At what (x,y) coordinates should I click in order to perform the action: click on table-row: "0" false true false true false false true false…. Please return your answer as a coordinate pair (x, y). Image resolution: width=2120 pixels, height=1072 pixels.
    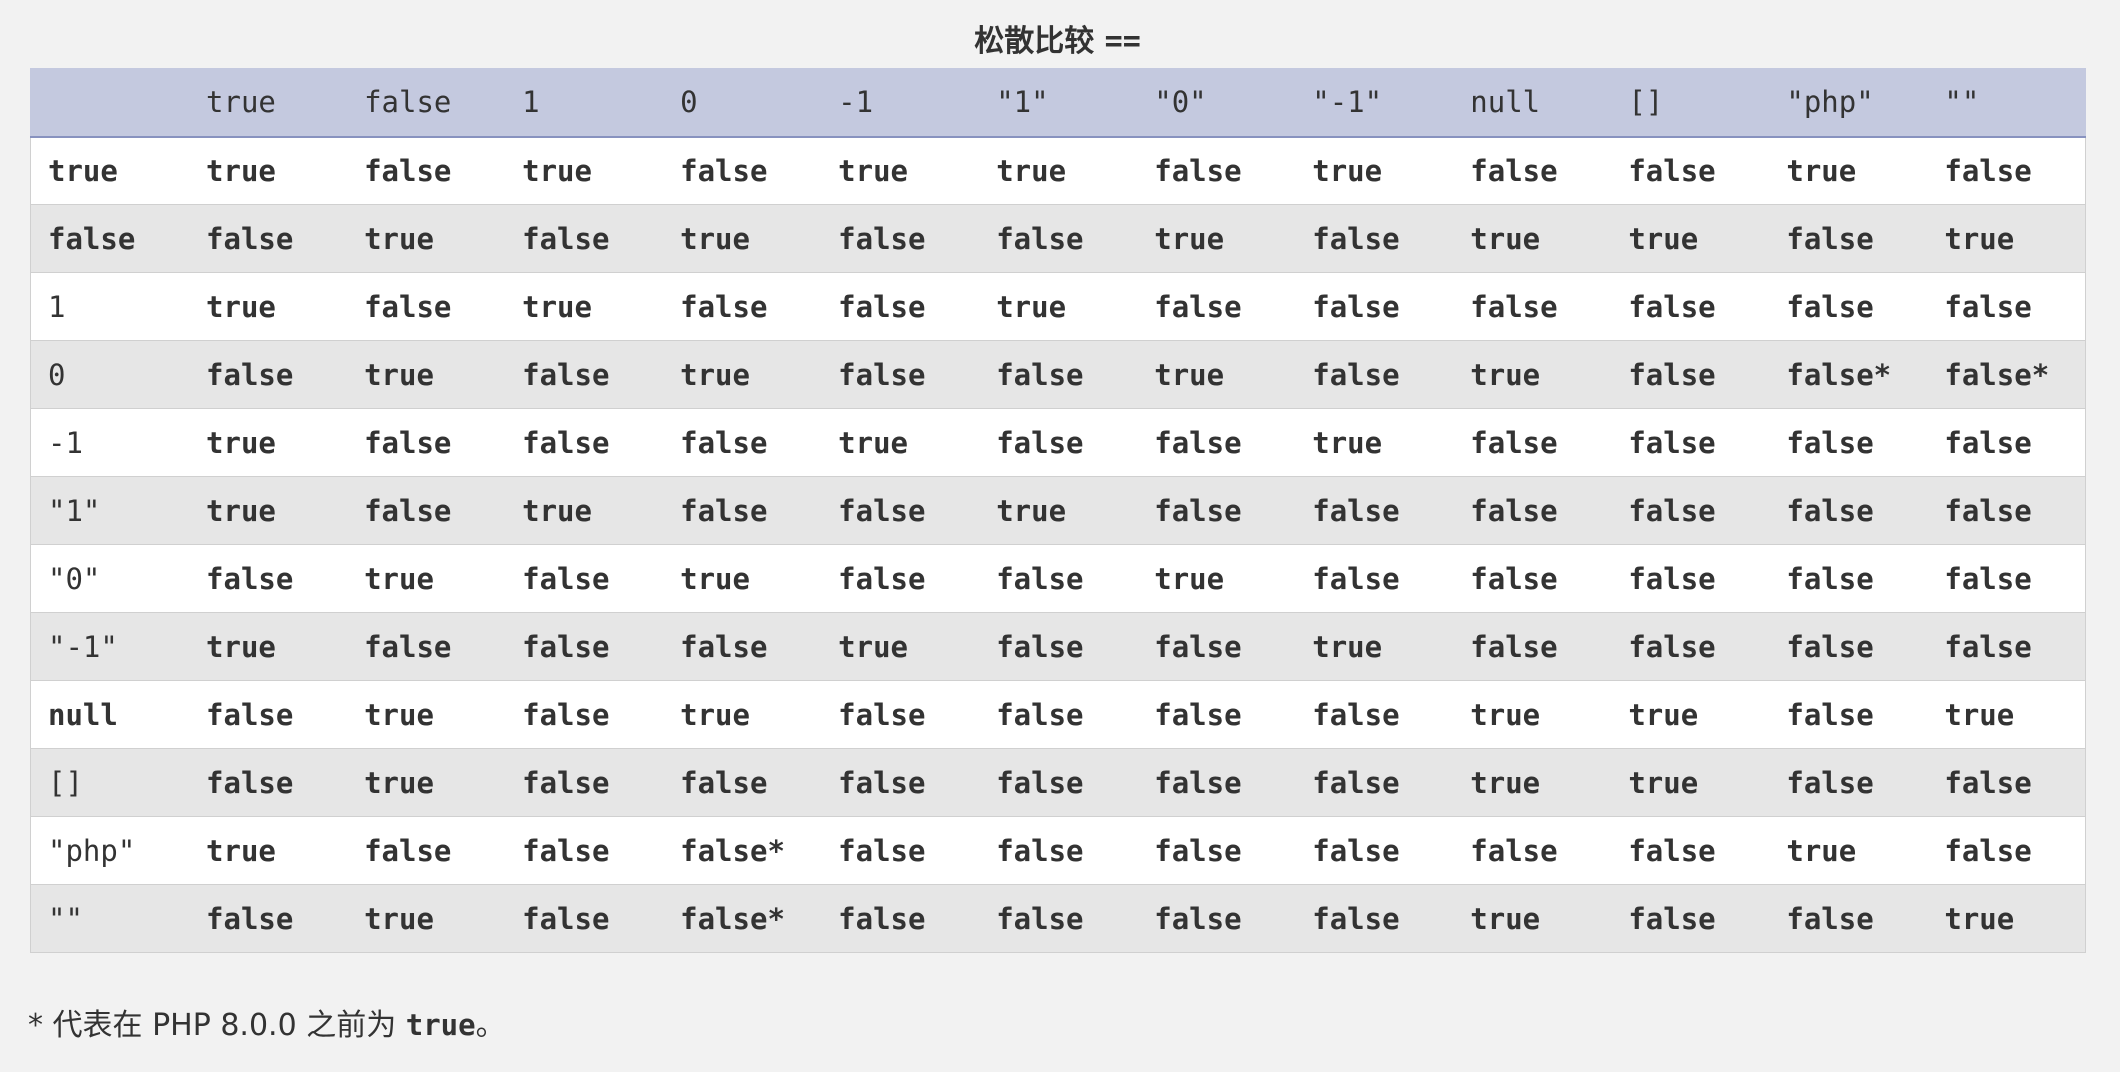
    Looking at the image, I should click on (1058, 578).